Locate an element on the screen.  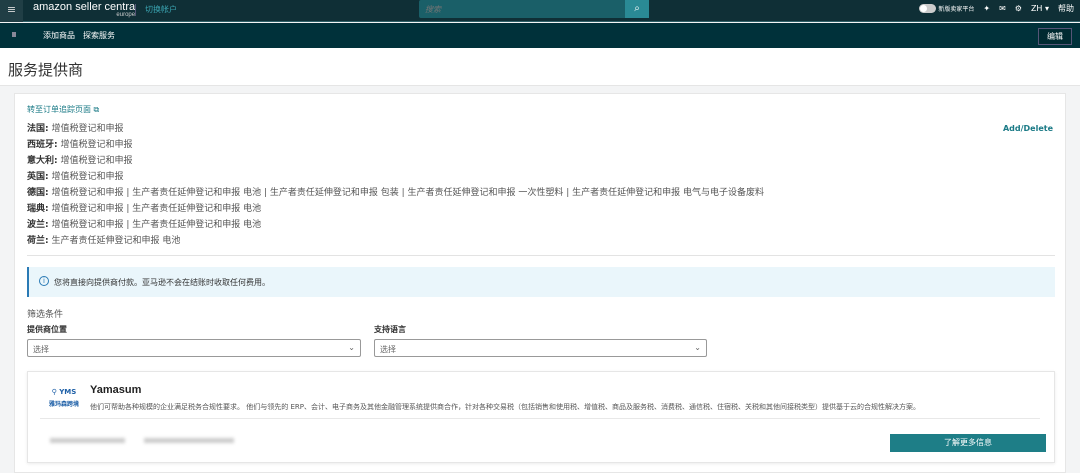
info-alert: i 您将直接向提供商付款。亚马逊不会在结账时收取任何费用。 is located at coordinates (541, 282).